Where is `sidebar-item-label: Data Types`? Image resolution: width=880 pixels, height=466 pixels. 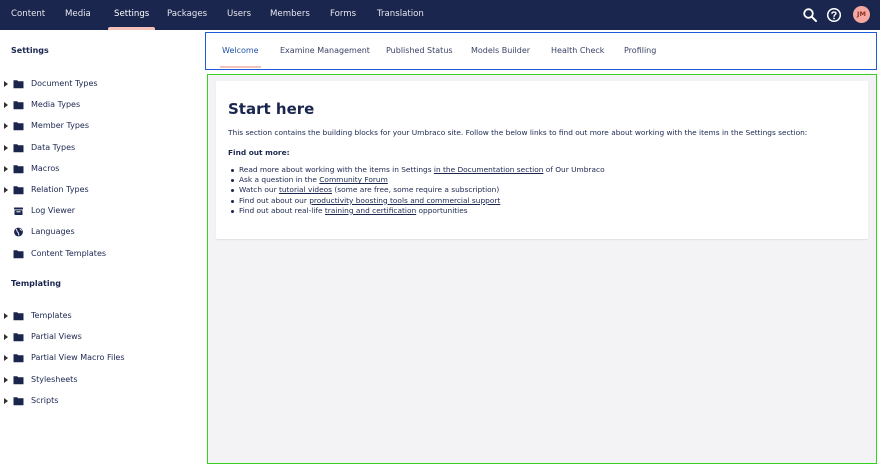 sidebar-item-label: Data Types is located at coordinates (53, 147).